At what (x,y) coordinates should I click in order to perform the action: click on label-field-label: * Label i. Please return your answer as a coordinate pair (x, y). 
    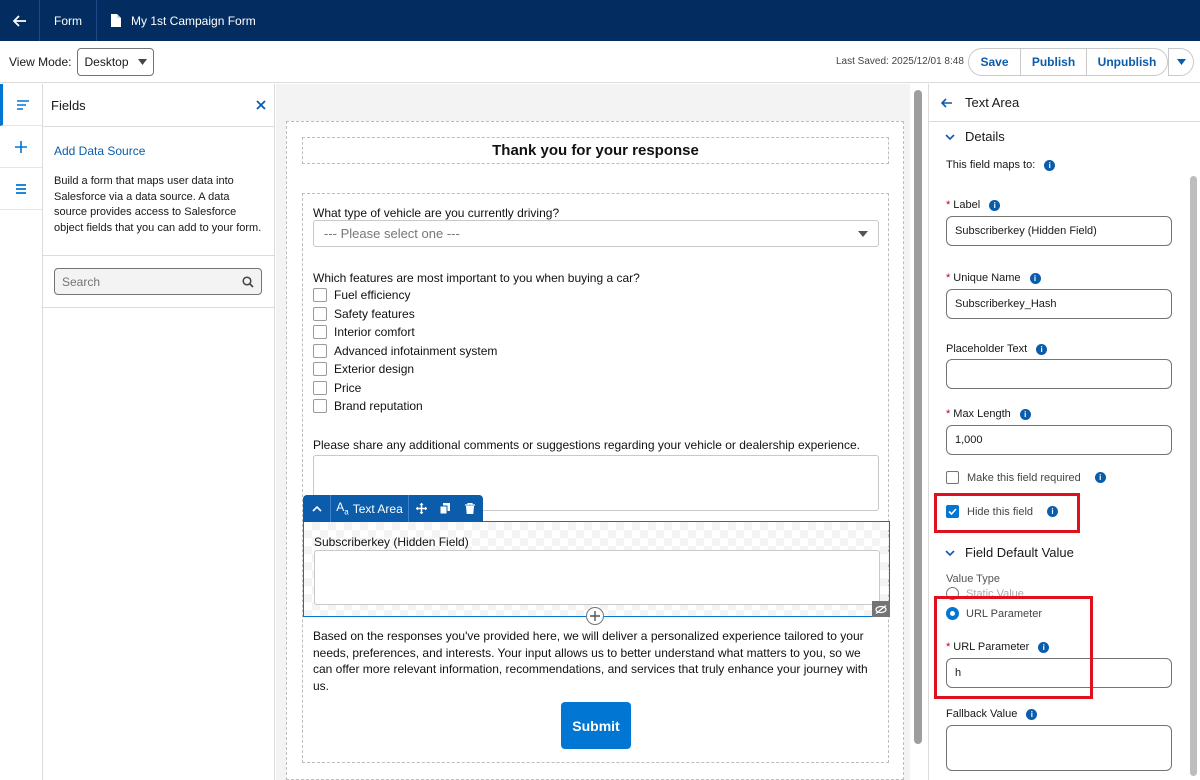
    Looking at the image, I should click on (973, 205).